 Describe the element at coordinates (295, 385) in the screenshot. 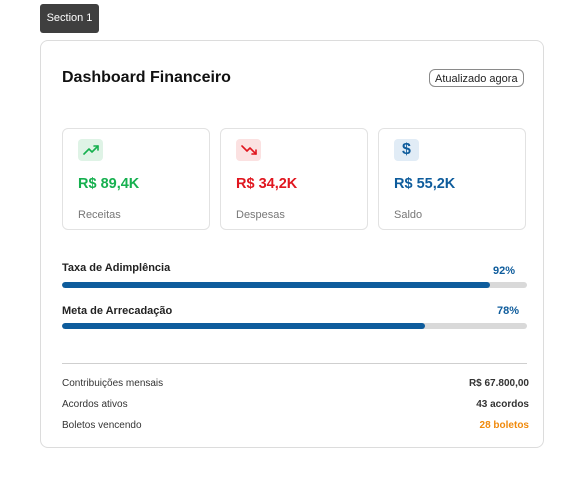

I see `detail-row: Contribuições mensais R$ 67.800,00` at that location.